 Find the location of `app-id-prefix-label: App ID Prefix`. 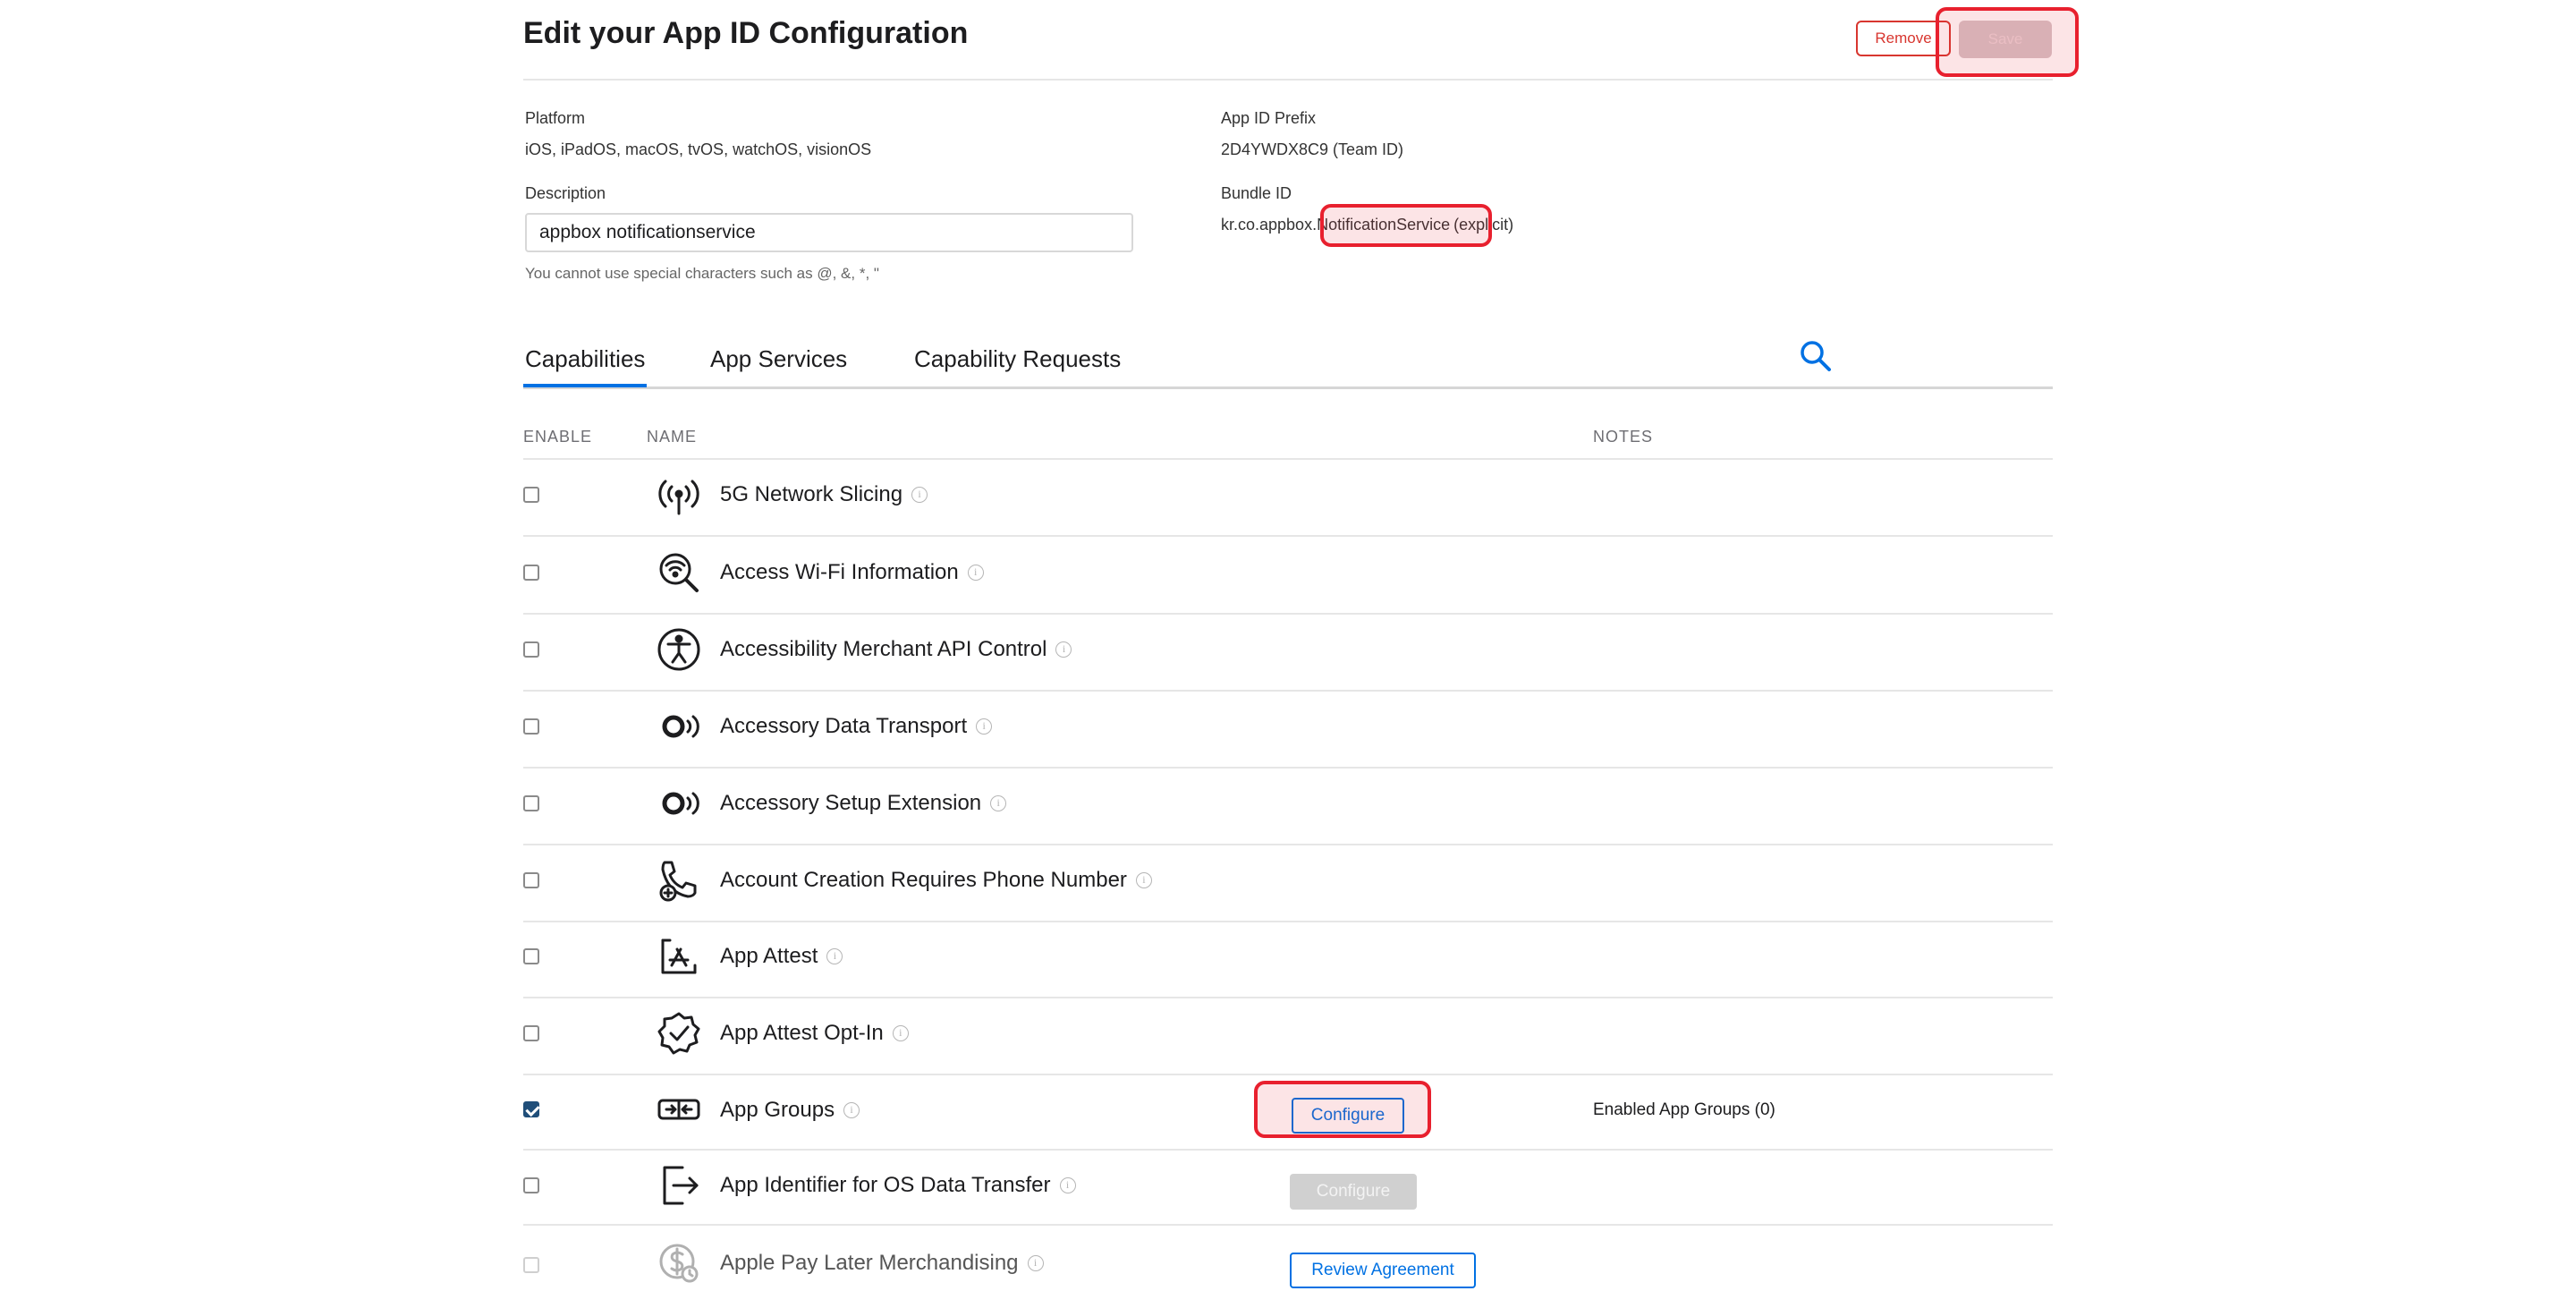

app-id-prefix-label: App ID Prefix is located at coordinates (1269, 118).